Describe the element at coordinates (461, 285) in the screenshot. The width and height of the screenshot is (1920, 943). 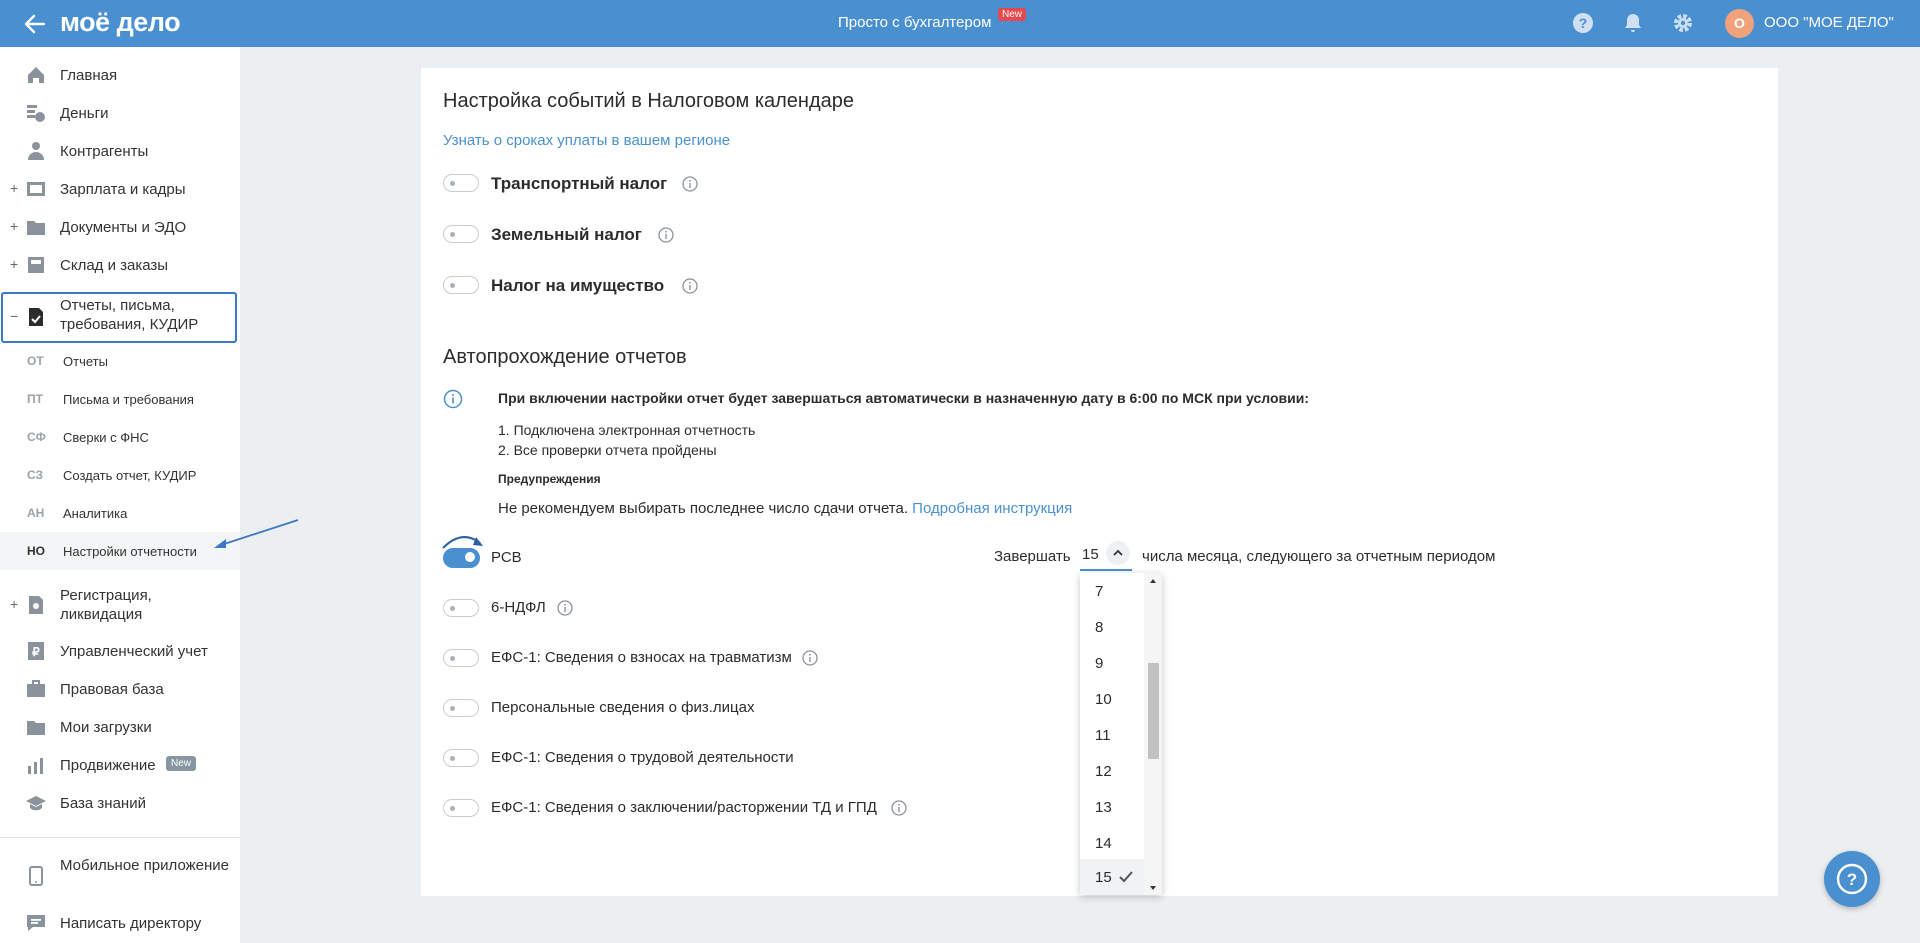
I see `toggle-property-tax` at that location.